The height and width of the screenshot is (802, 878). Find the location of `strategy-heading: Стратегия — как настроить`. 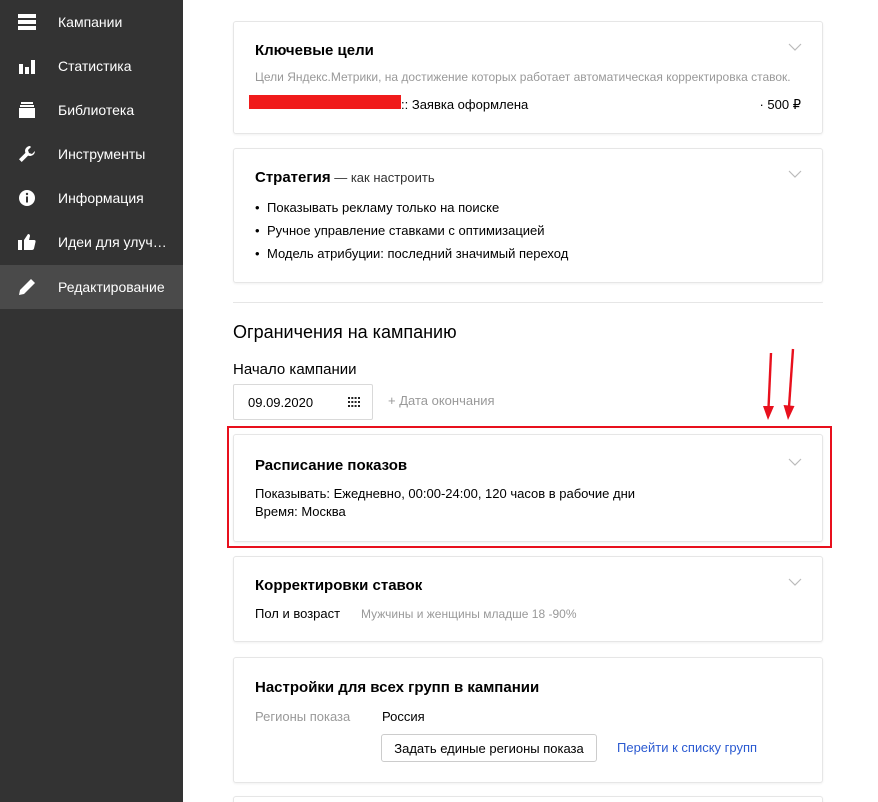

strategy-heading: Стратегия — как настроить is located at coordinates (345, 177).